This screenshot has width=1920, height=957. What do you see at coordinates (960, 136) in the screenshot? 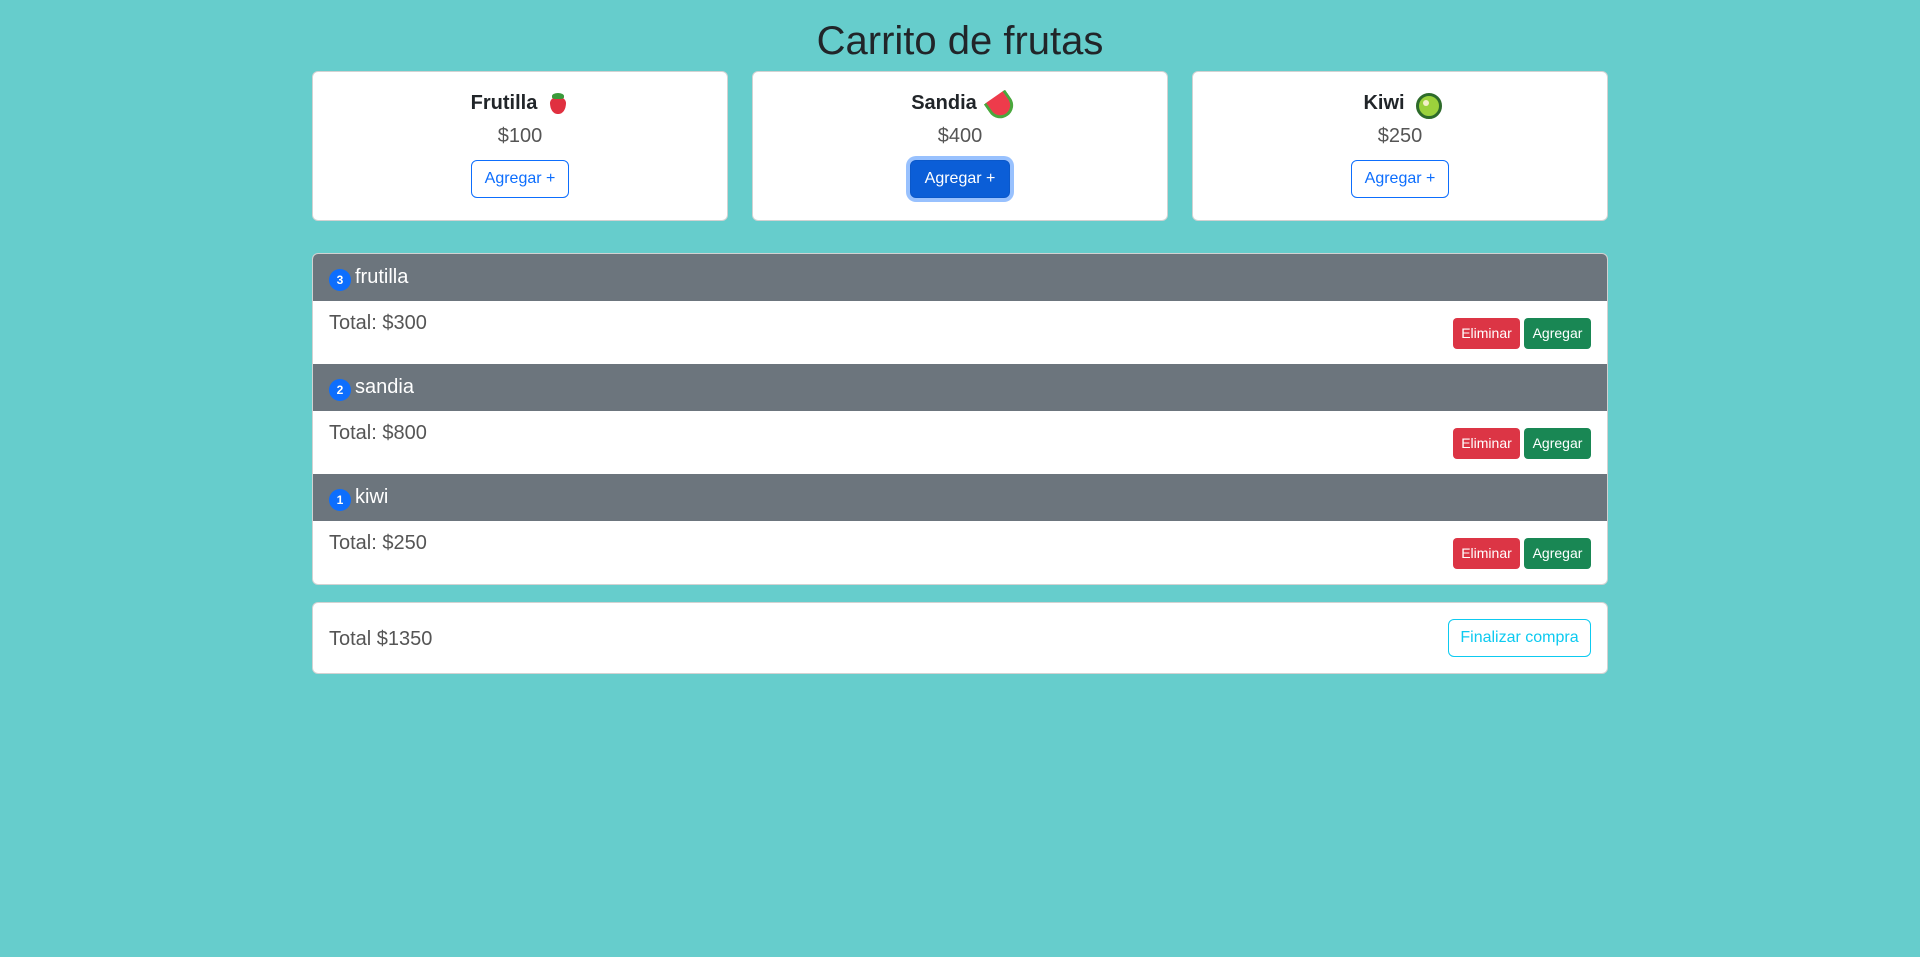
I see `product-price: $400` at bounding box center [960, 136].